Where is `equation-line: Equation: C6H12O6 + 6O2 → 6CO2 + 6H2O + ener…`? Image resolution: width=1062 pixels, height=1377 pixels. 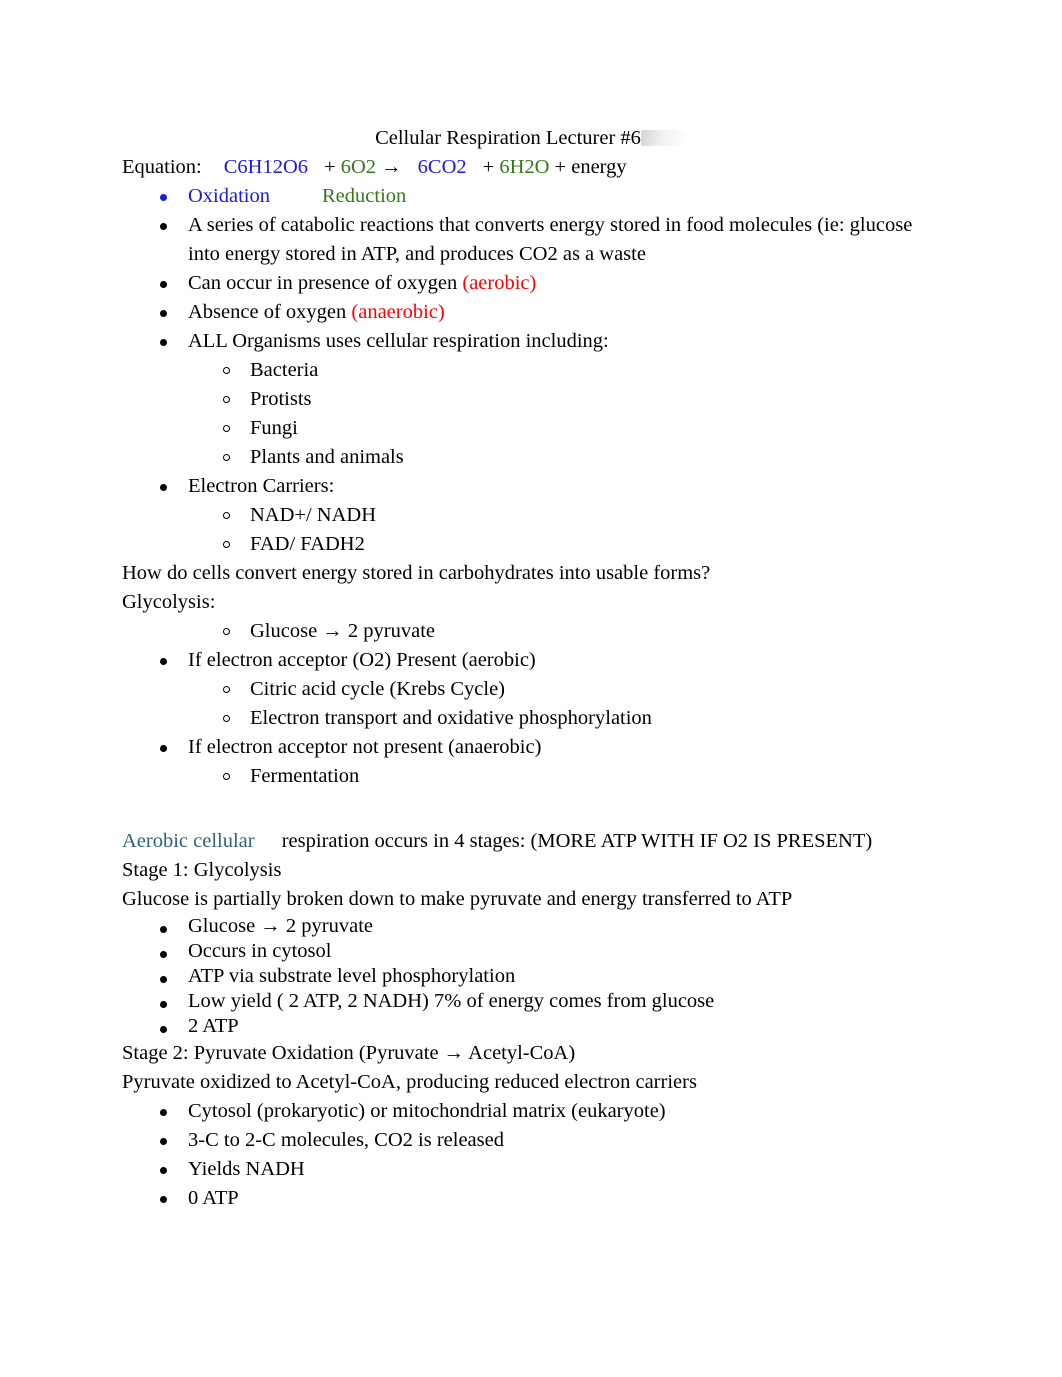
equation-line: Equation: C6H12O6 + 6O2 → 6CO2 + 6H2O + ener… is located at coordinates (531, 167).